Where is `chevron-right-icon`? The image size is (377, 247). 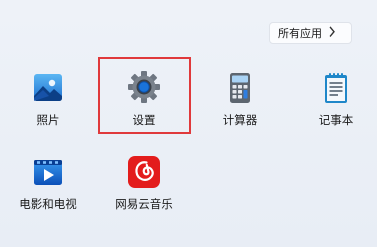
chevron-right-icon is located at coordinates (332, 33).